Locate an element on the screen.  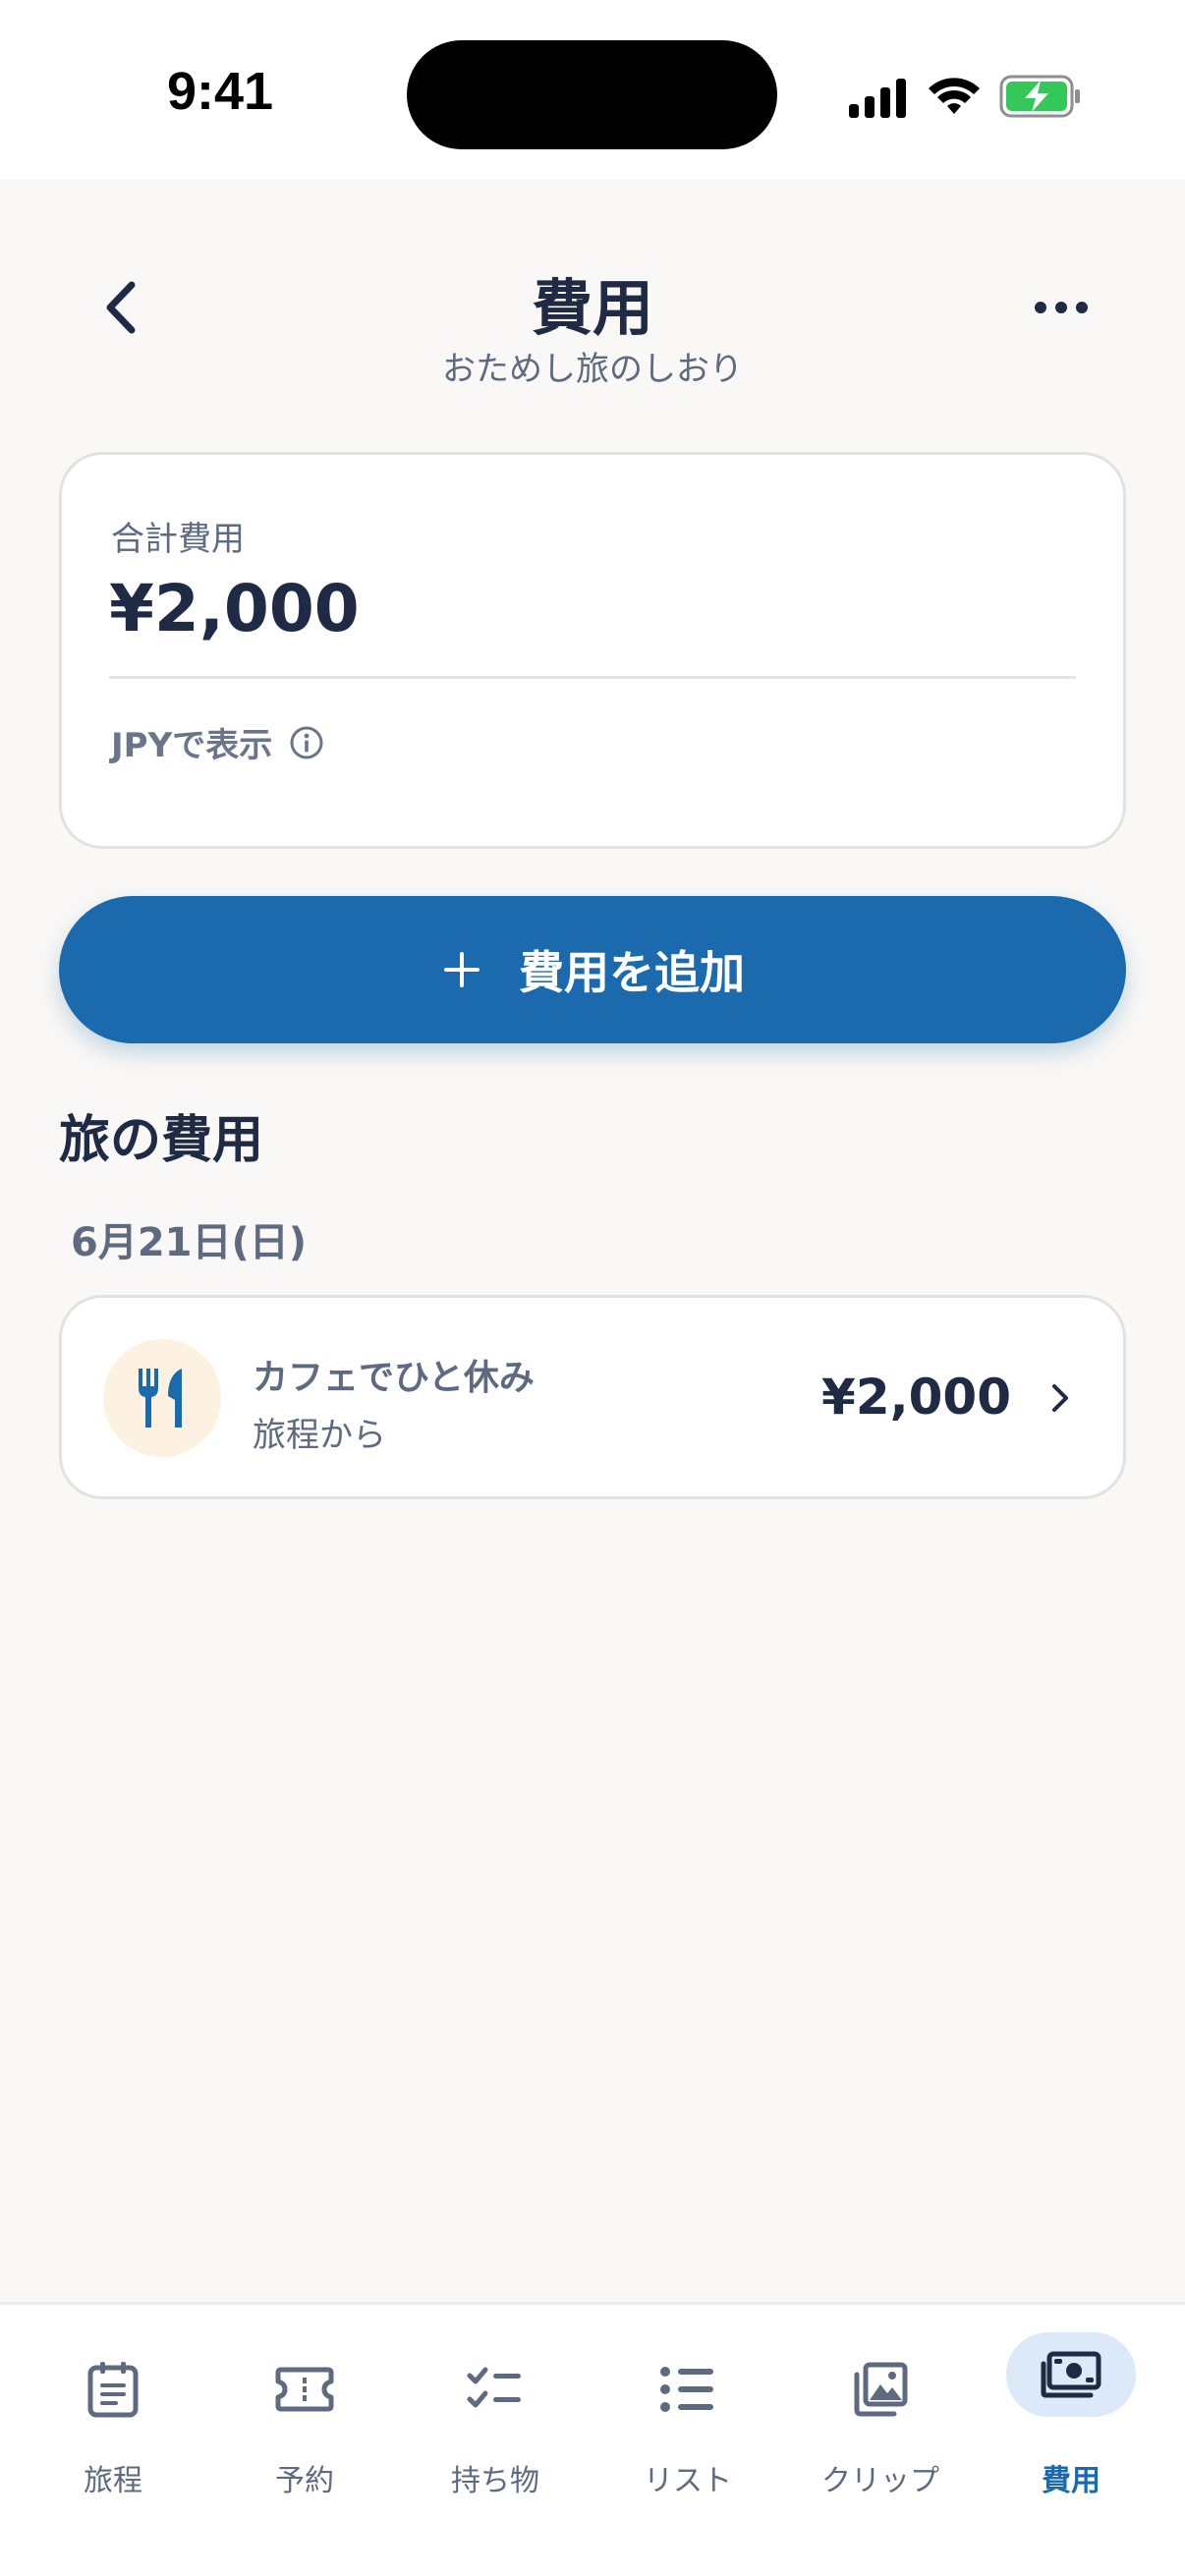
tab-expenses: 費用 is located at coordinates (1071, 2426).